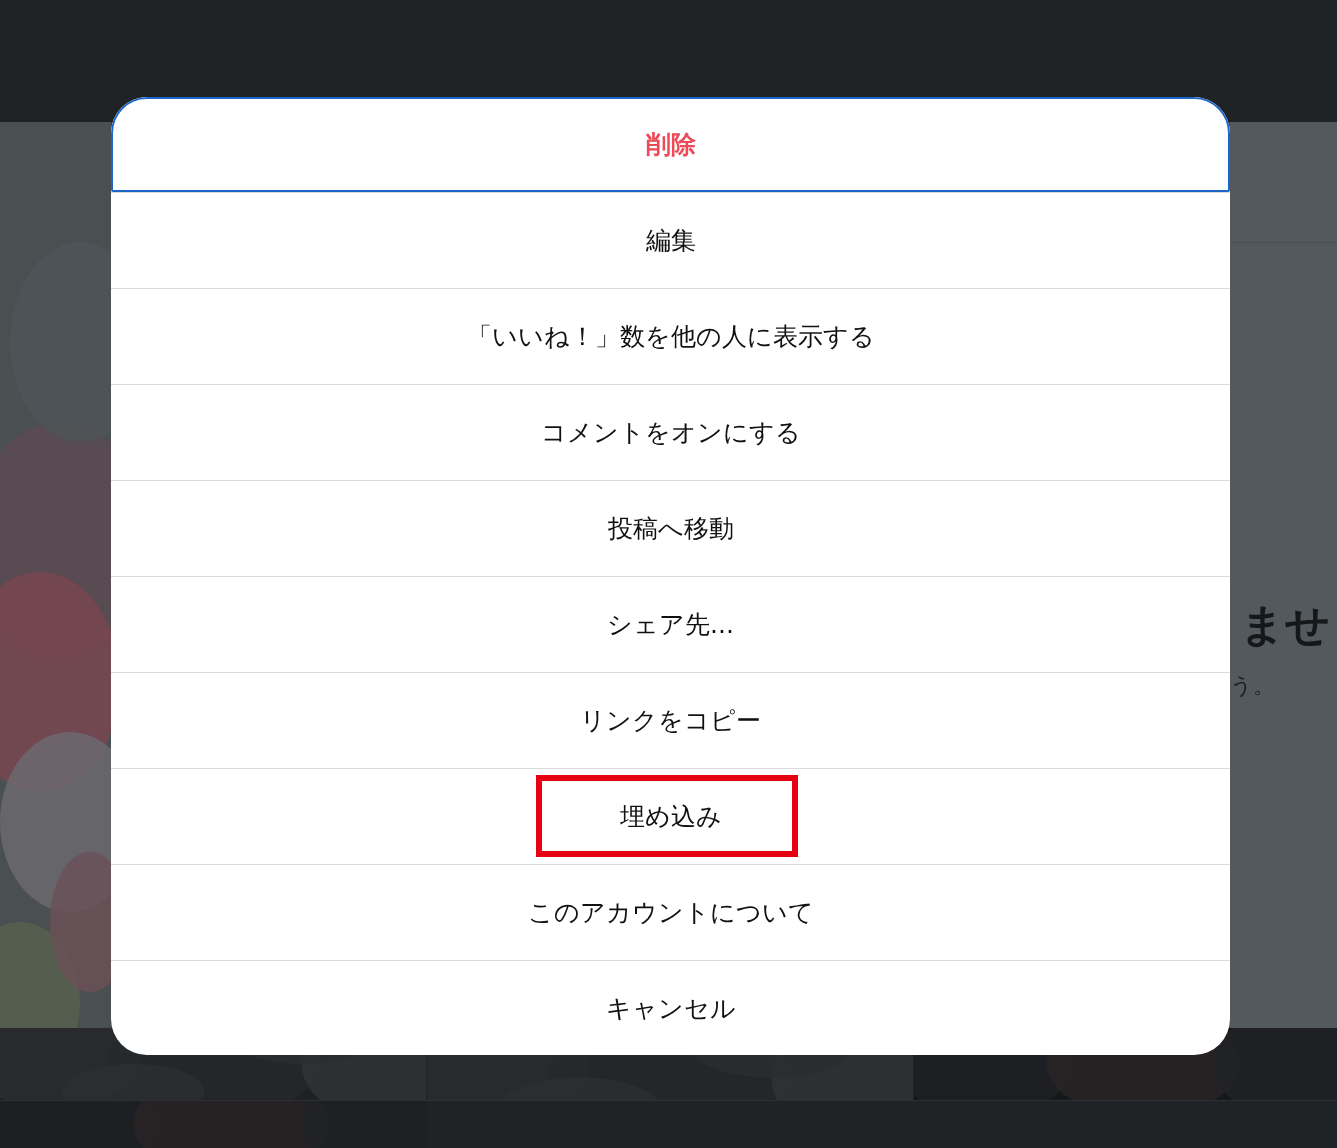 This screenshot has width=1337, height=1148. Describe the element at coordinates (670, 336) in the screenshot. I see `menu-item: 「いいね！」数を他の人に表示する` at that location.